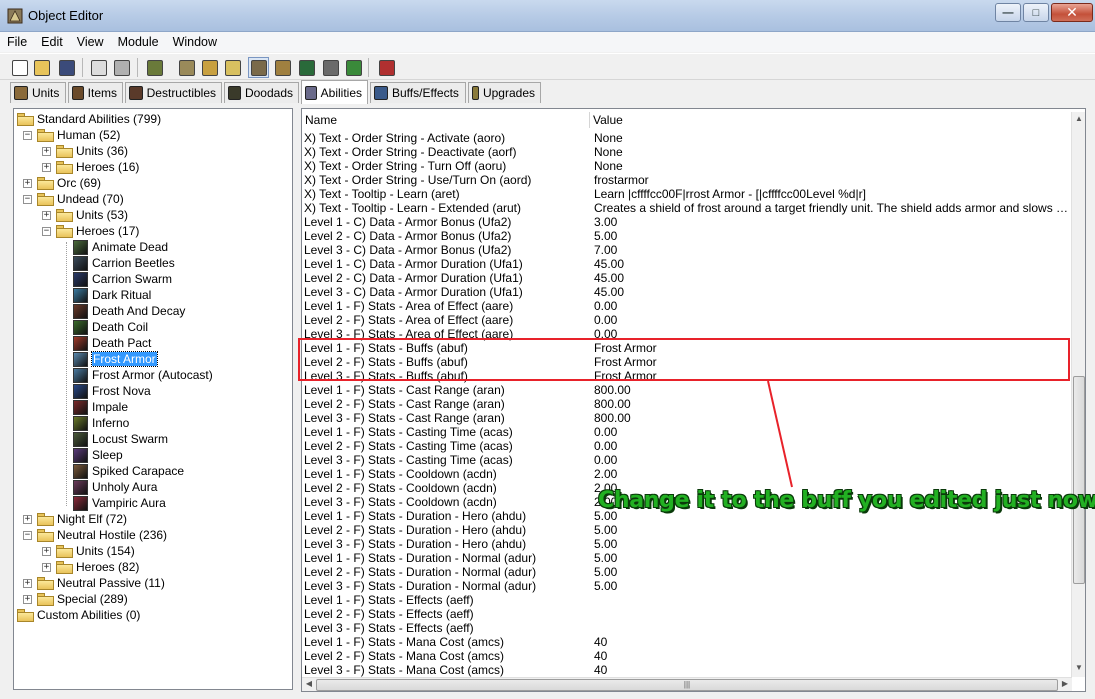  What do you see at coordinates (504, 92) in the screenshot?
I see `tab-upgrades: Upgrades` at bounding box center [504, 92].